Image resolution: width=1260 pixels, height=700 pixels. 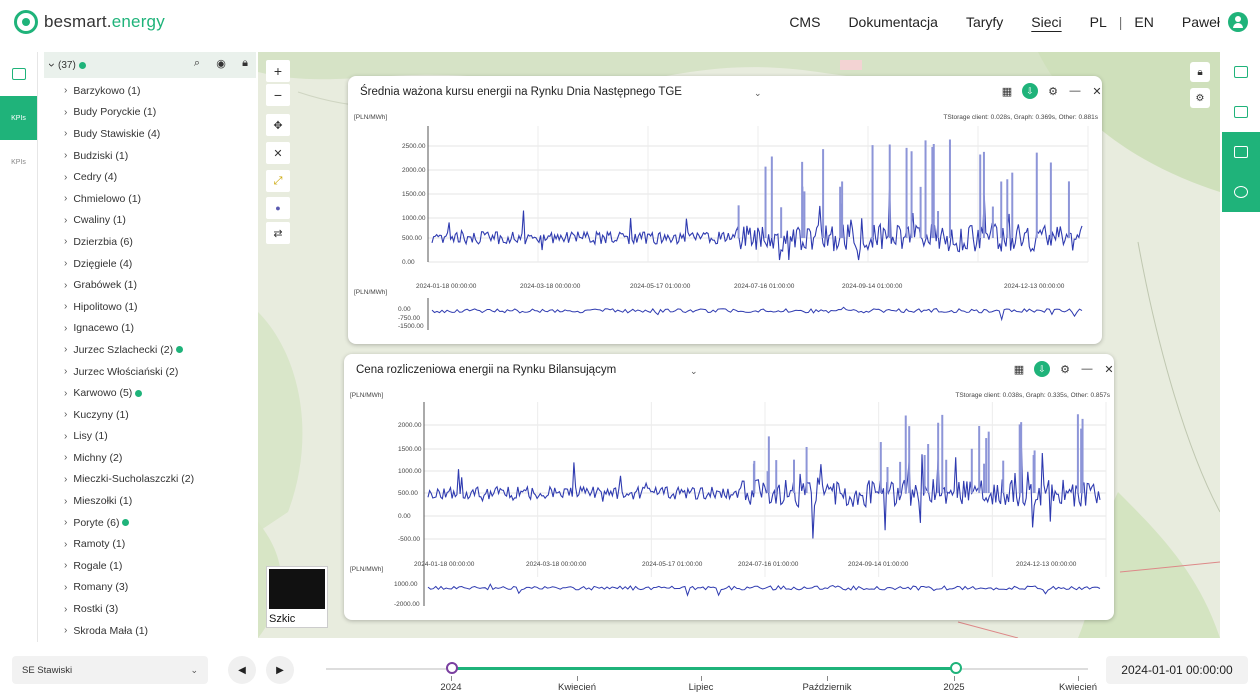 What do you see at coordinates (18, 74) in the screenshot?
I see `rail-login` at bounding box center [18, 74].